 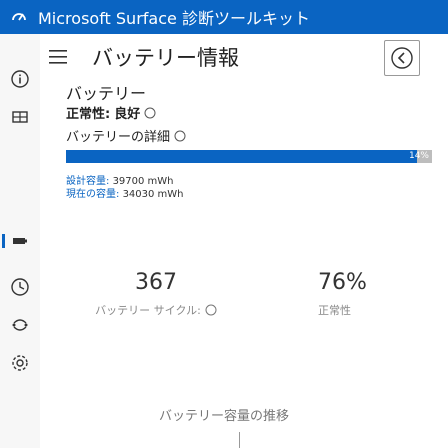 What do you see at coordinates (418, 156) in the screenshot?
I see `charge-progress-label: 14%` at bounding box center [418, 156].